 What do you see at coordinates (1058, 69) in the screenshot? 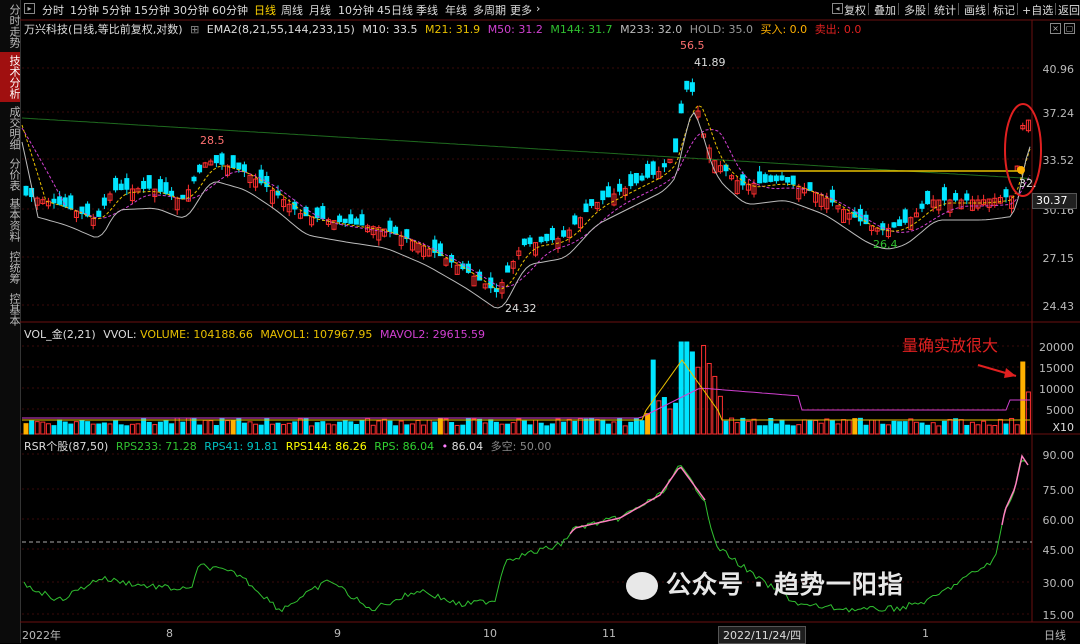
I see `price-tick: 40.96` at bounding box center [1058, 69].